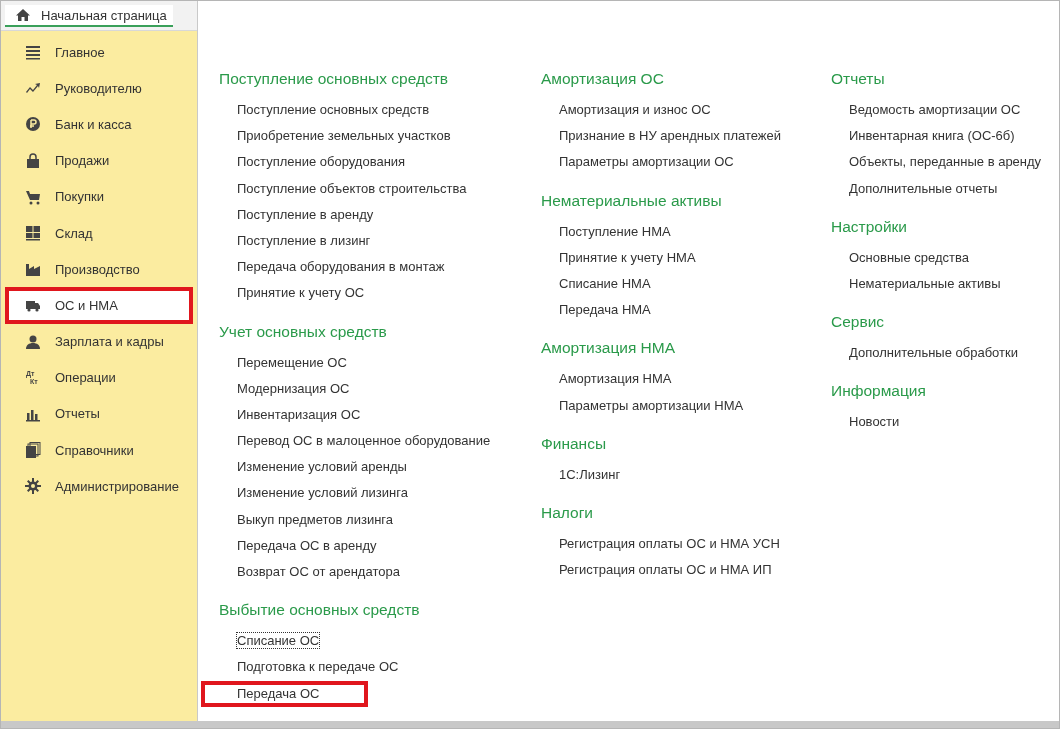 Image resolution: width=1060 pixels, height=729 pixels. Describe the element at coordinates (879, 391) in the screenshot. I see `section-heading: Информация` at that location.